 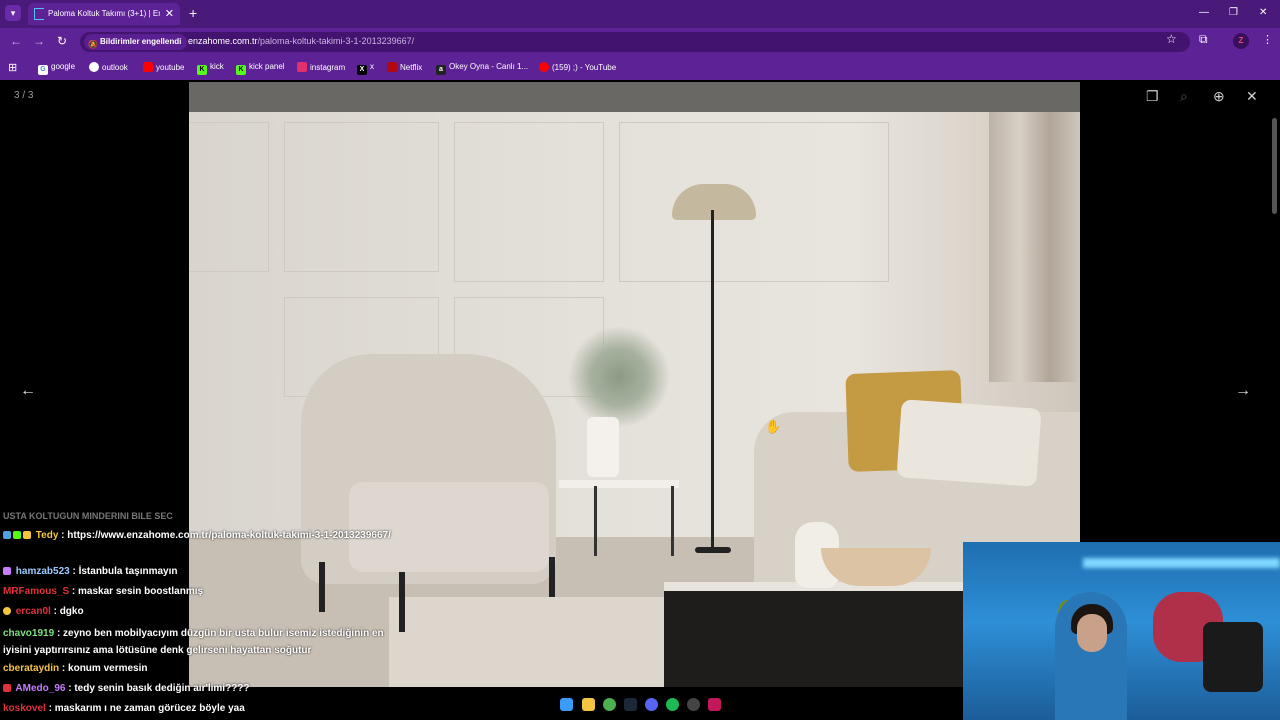 I want to click on streamer-face, so click(x=1092, y=633).